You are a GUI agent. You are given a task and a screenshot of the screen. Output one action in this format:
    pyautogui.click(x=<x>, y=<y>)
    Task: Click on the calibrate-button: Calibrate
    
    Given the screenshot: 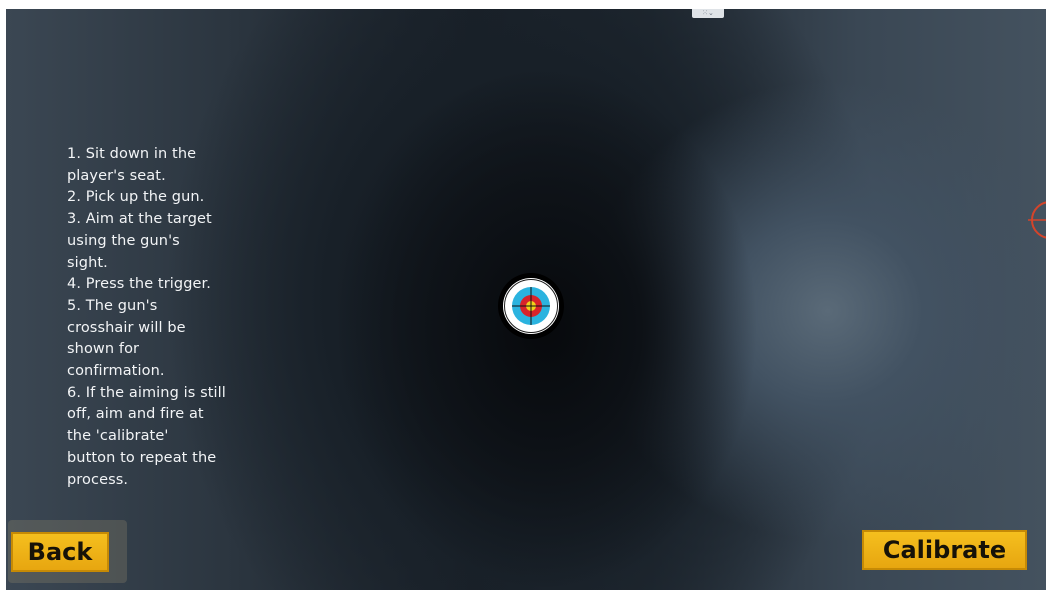 What is the action you would take?
    pyautogui.click(x=944, y=550)
    